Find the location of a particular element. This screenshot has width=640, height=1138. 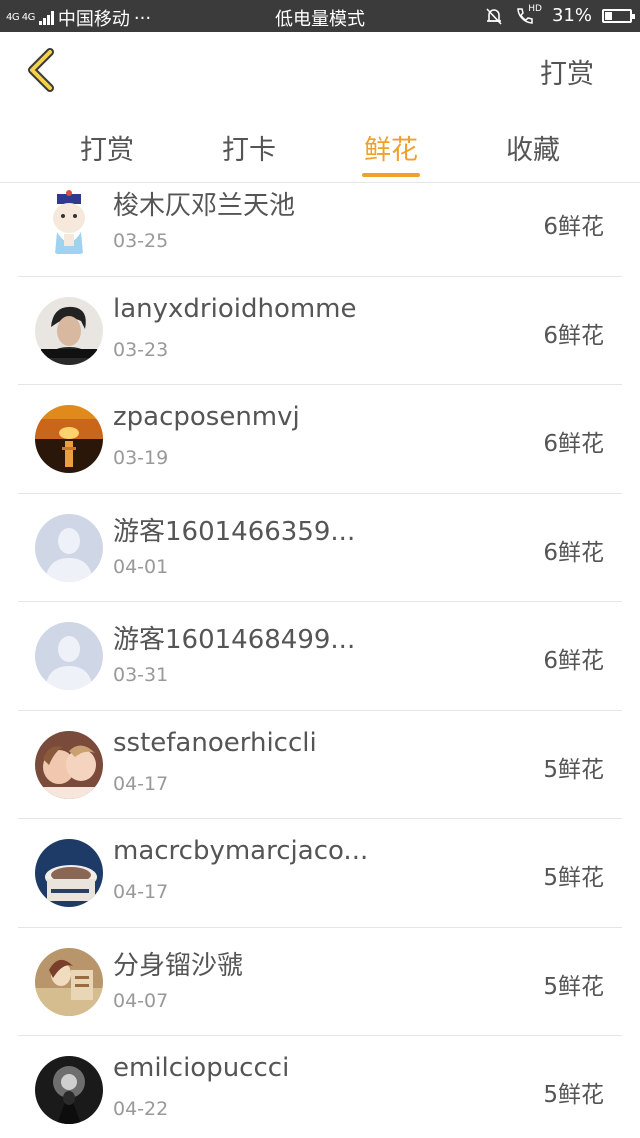

user-name: sstefanoerhiccli is located at coordinates (215, 742).